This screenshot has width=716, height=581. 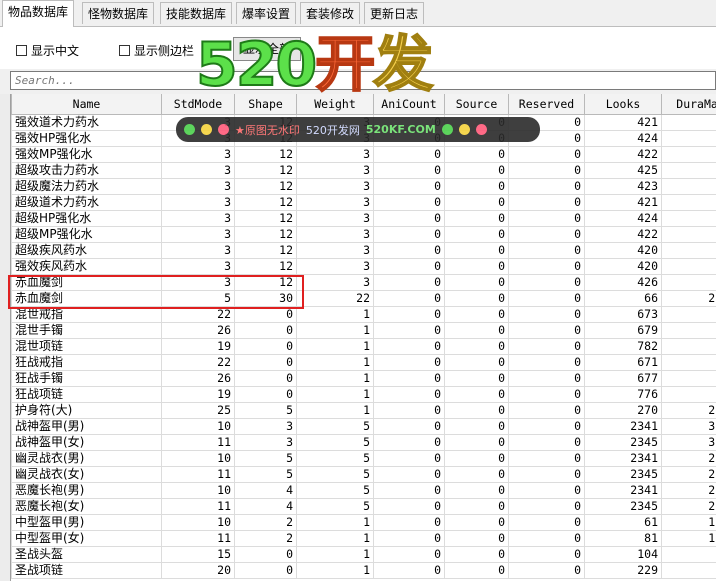 What do you see at coordinates (86, 154) in the screenshot?
I see `item-name-cell: 强效MP强化水` at bounding box center [86, 154].